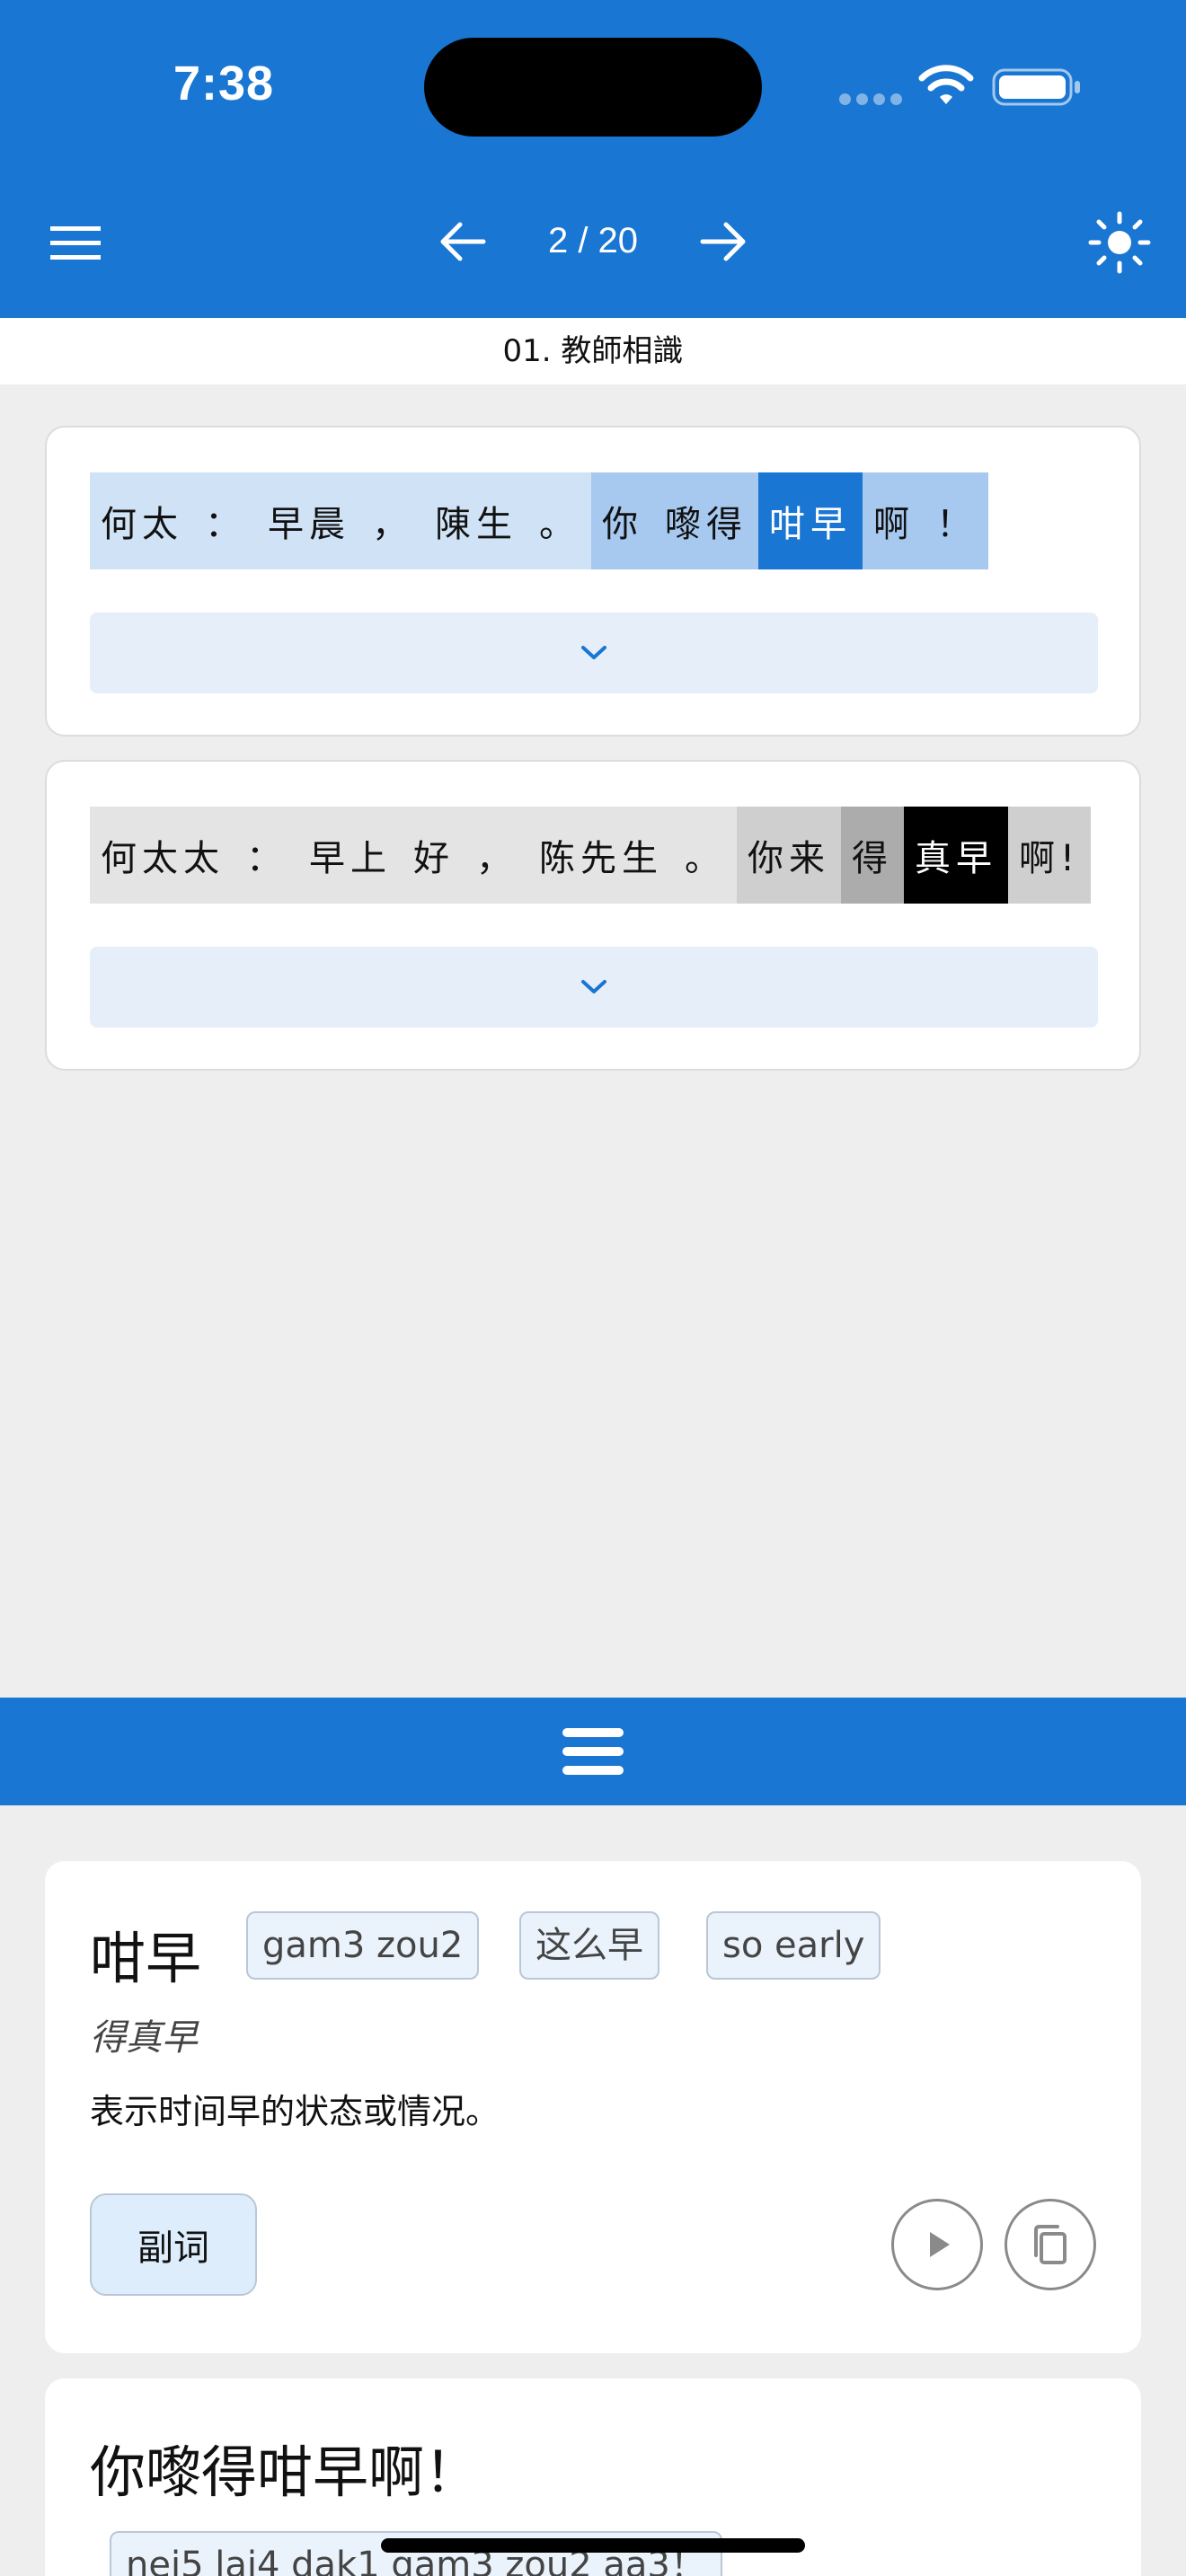 This screenshot has width=1186, height=2576. Describe the element at coordinates (462, 241) in the screenshot. I see `arrow-left-icon` at that location.